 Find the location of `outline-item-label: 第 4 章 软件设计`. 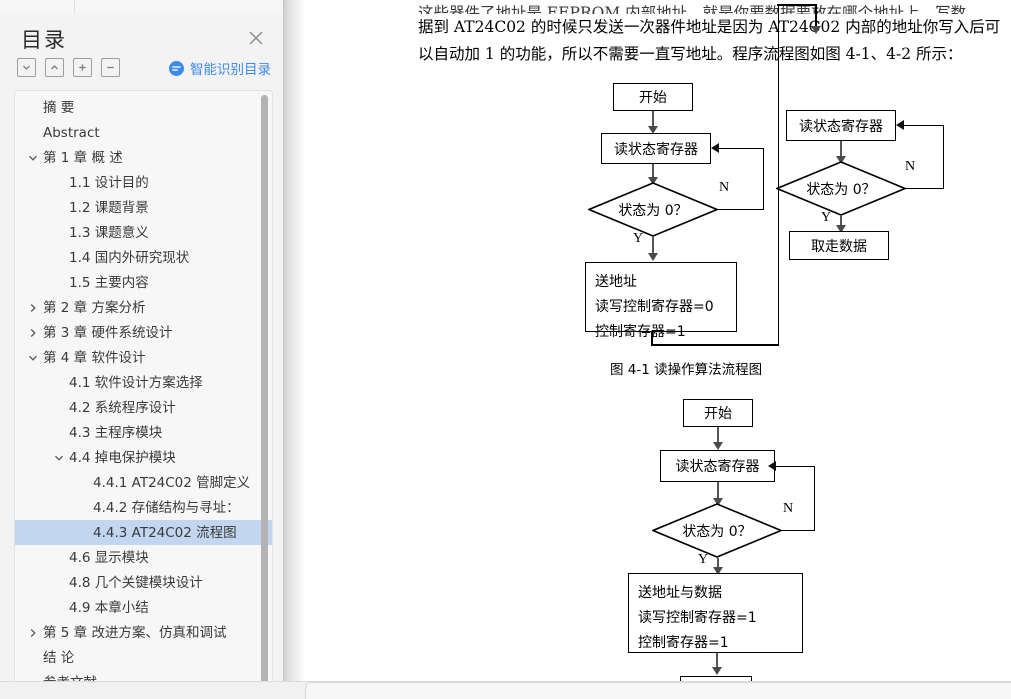

outline-item-label: 第 4 章 软件设计 is located at coordinates (94, 358).